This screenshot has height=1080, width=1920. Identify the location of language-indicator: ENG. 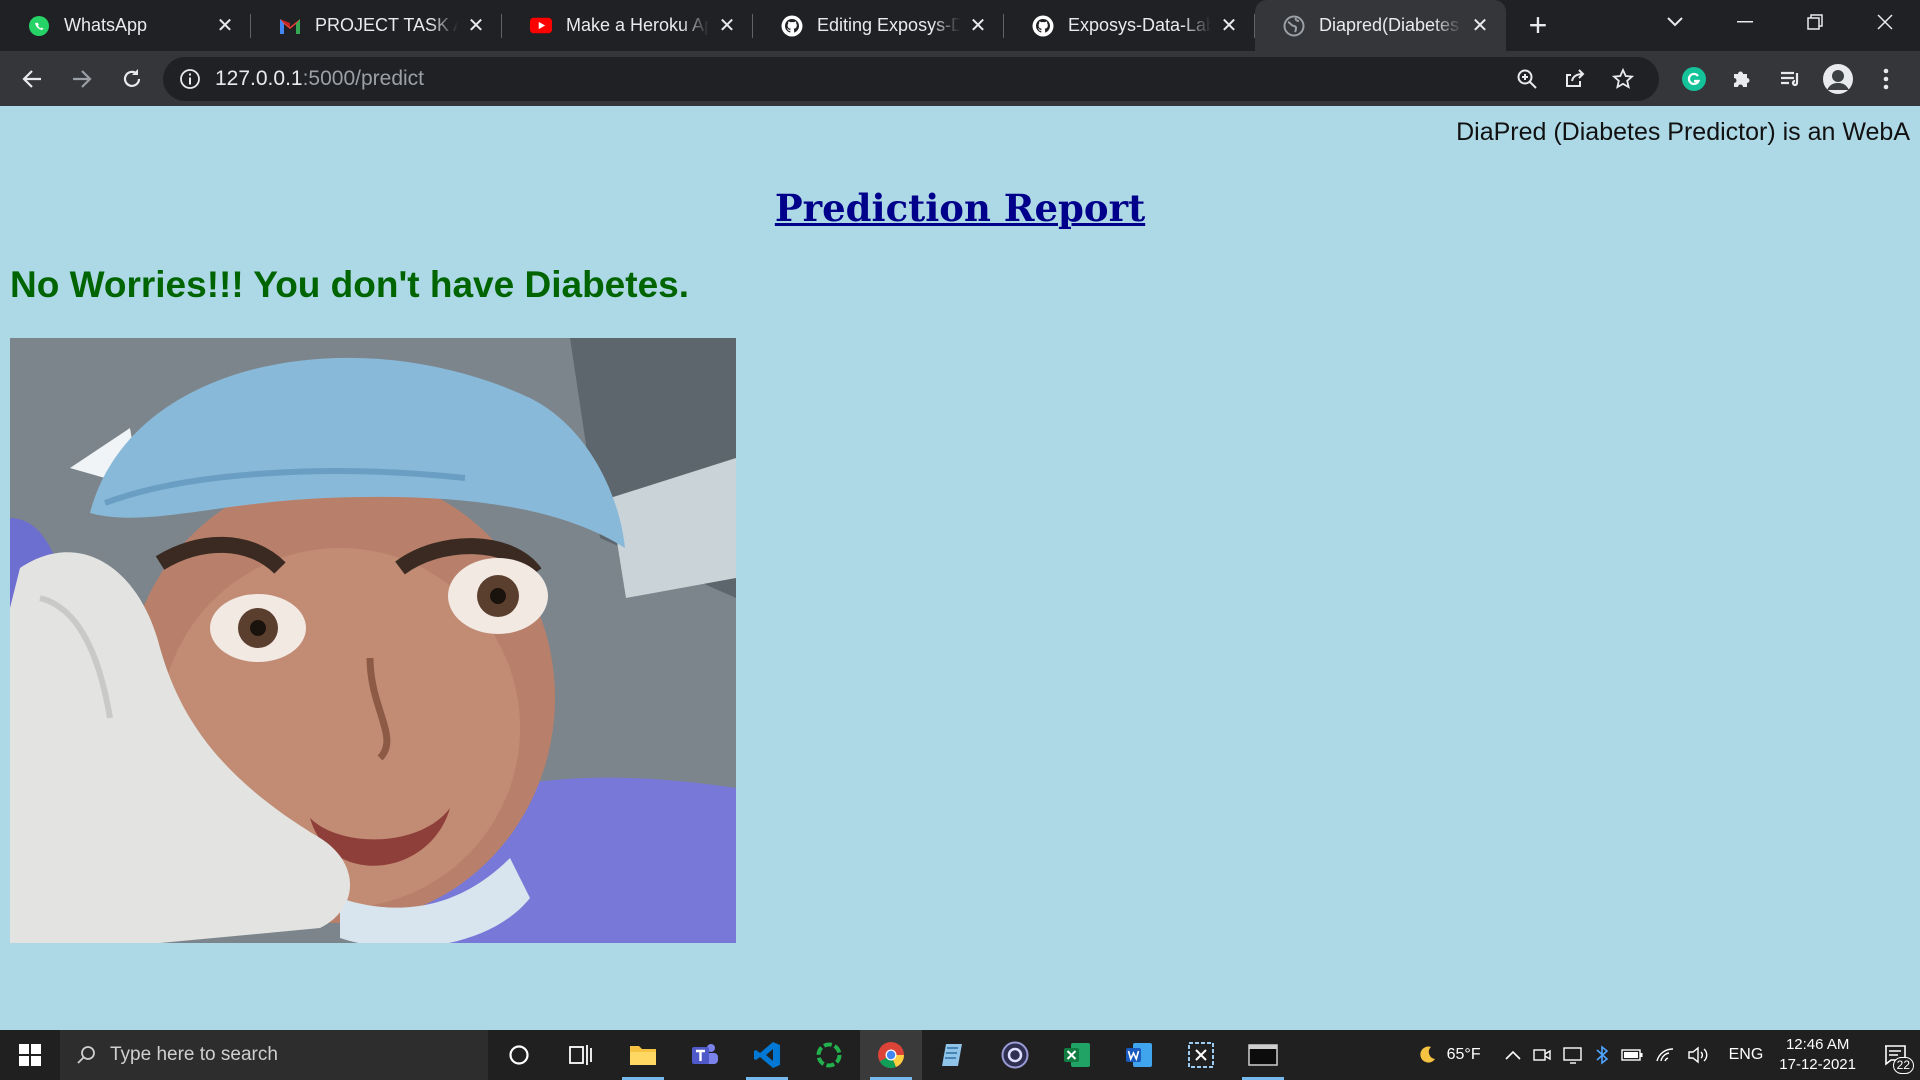
(1746, 1055).